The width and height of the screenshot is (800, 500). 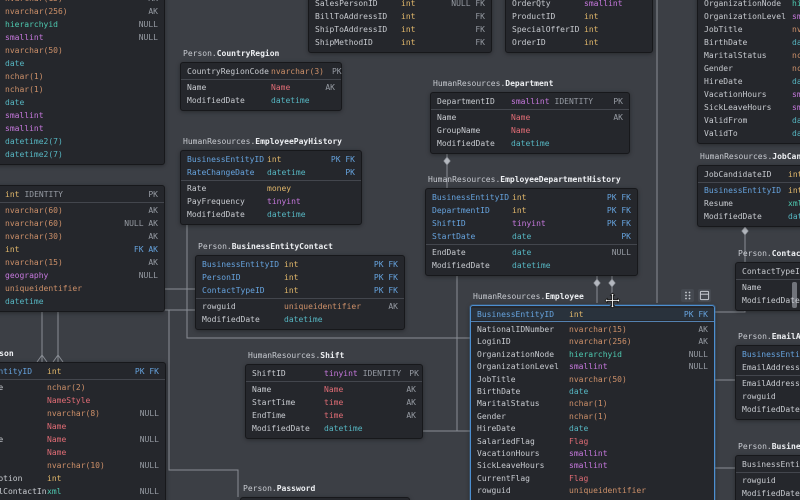 I want to click on column-row: BusinessEntityIDintNULL FK, so click(x=749, y=190).